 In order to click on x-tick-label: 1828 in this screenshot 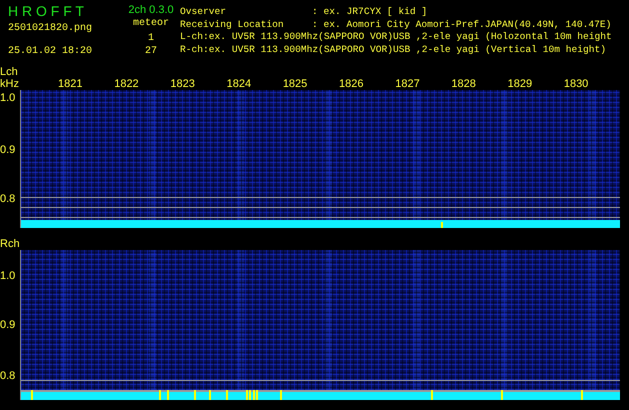, I will do `click(464, 84)`.